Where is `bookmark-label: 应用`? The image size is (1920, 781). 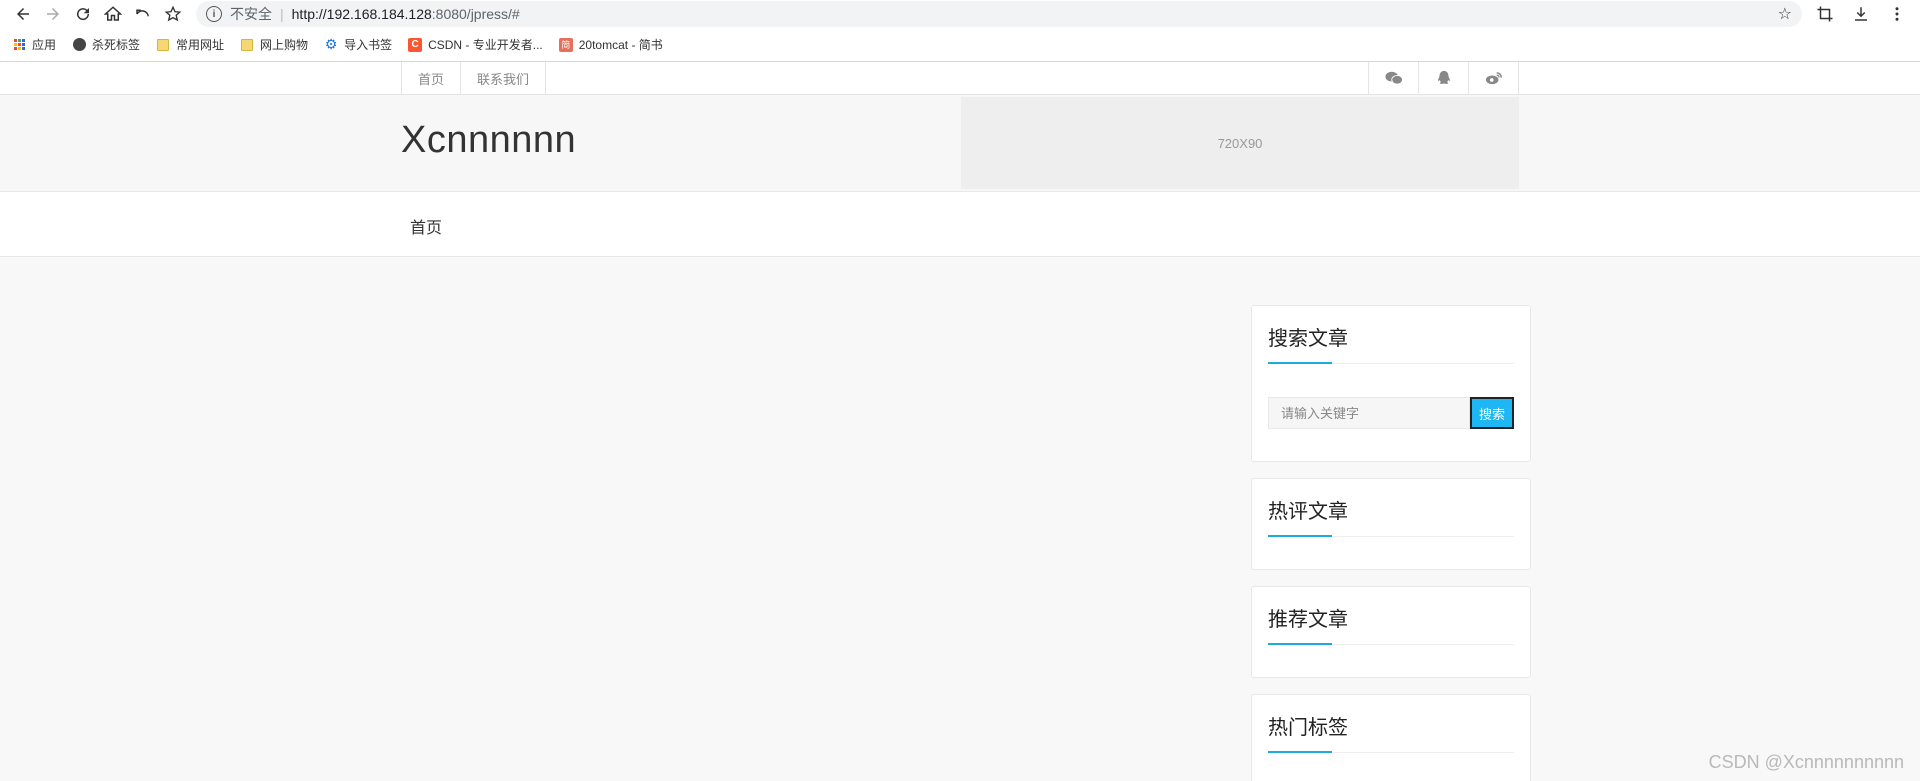 bookmark-label: 应用 is located at coordinates (44, 45).